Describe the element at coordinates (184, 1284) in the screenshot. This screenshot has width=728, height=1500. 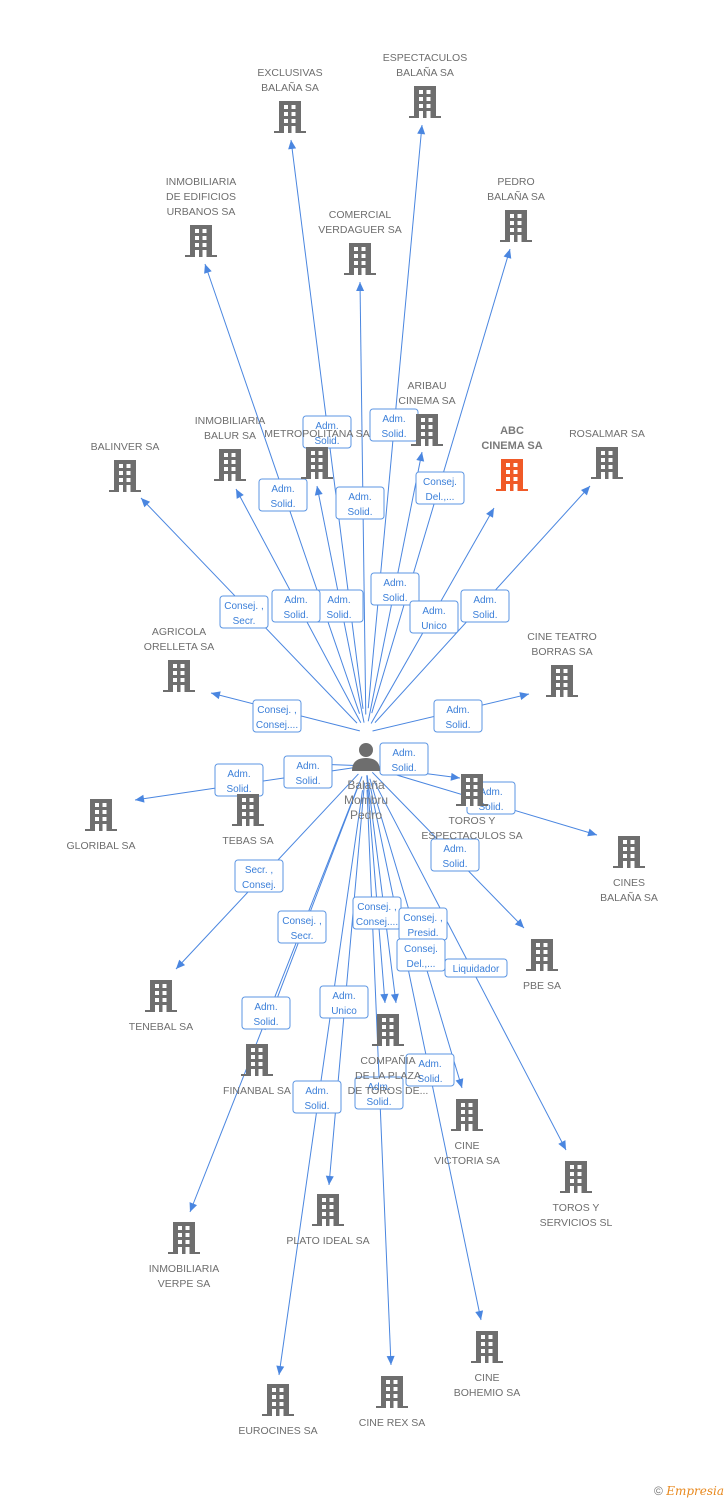
I see `company-name: VERPE SA` at that location.